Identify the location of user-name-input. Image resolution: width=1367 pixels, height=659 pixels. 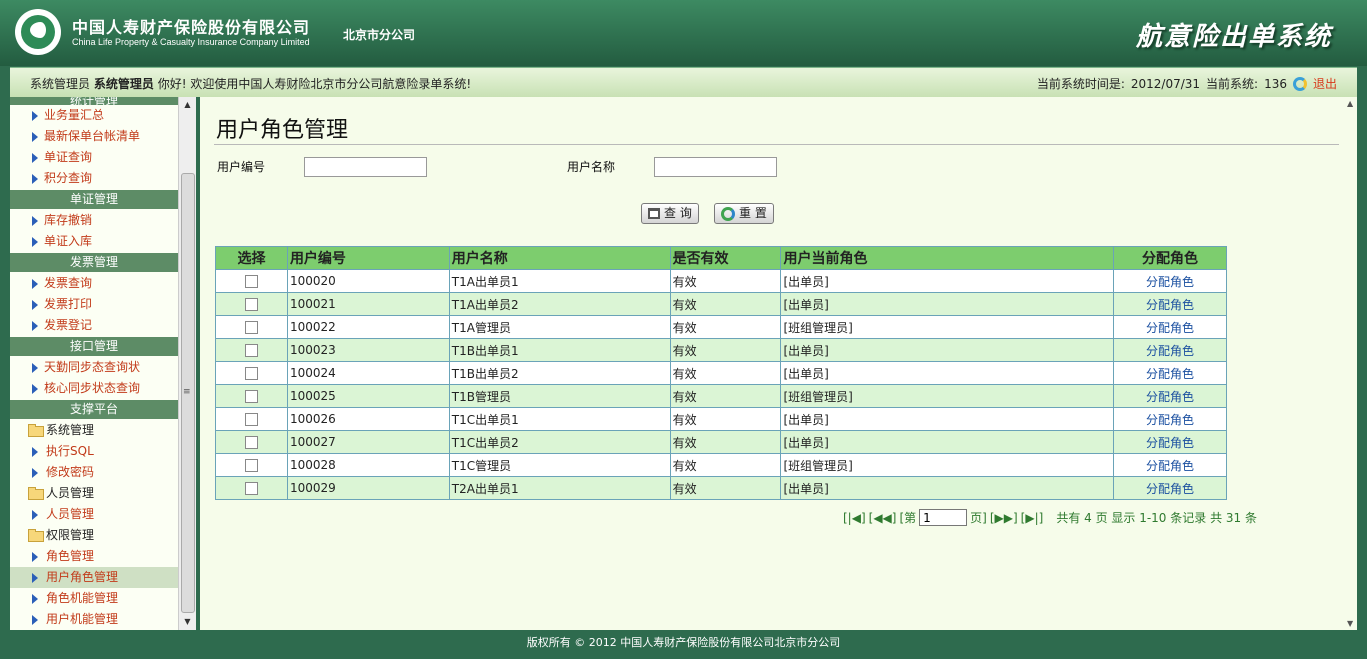
(715, 167).